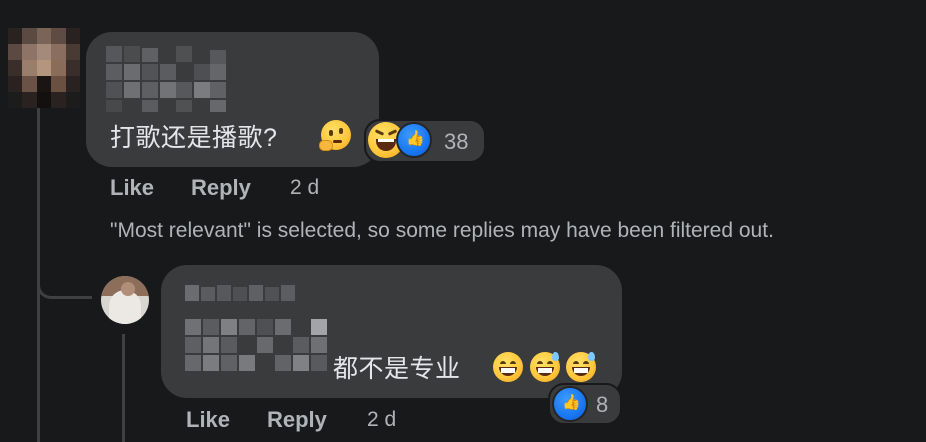  What do you see at coordinates (304, 188) in the screenshot?
I see `comment-timestamp: 2 d` at bounding box center [304, 188].